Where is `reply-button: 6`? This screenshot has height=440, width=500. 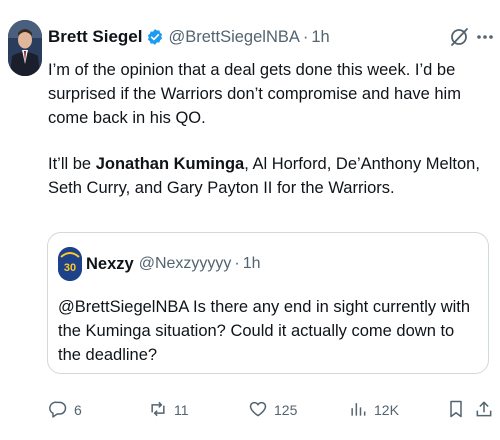
reply-button: 6 is located at coordinates (65, 410).